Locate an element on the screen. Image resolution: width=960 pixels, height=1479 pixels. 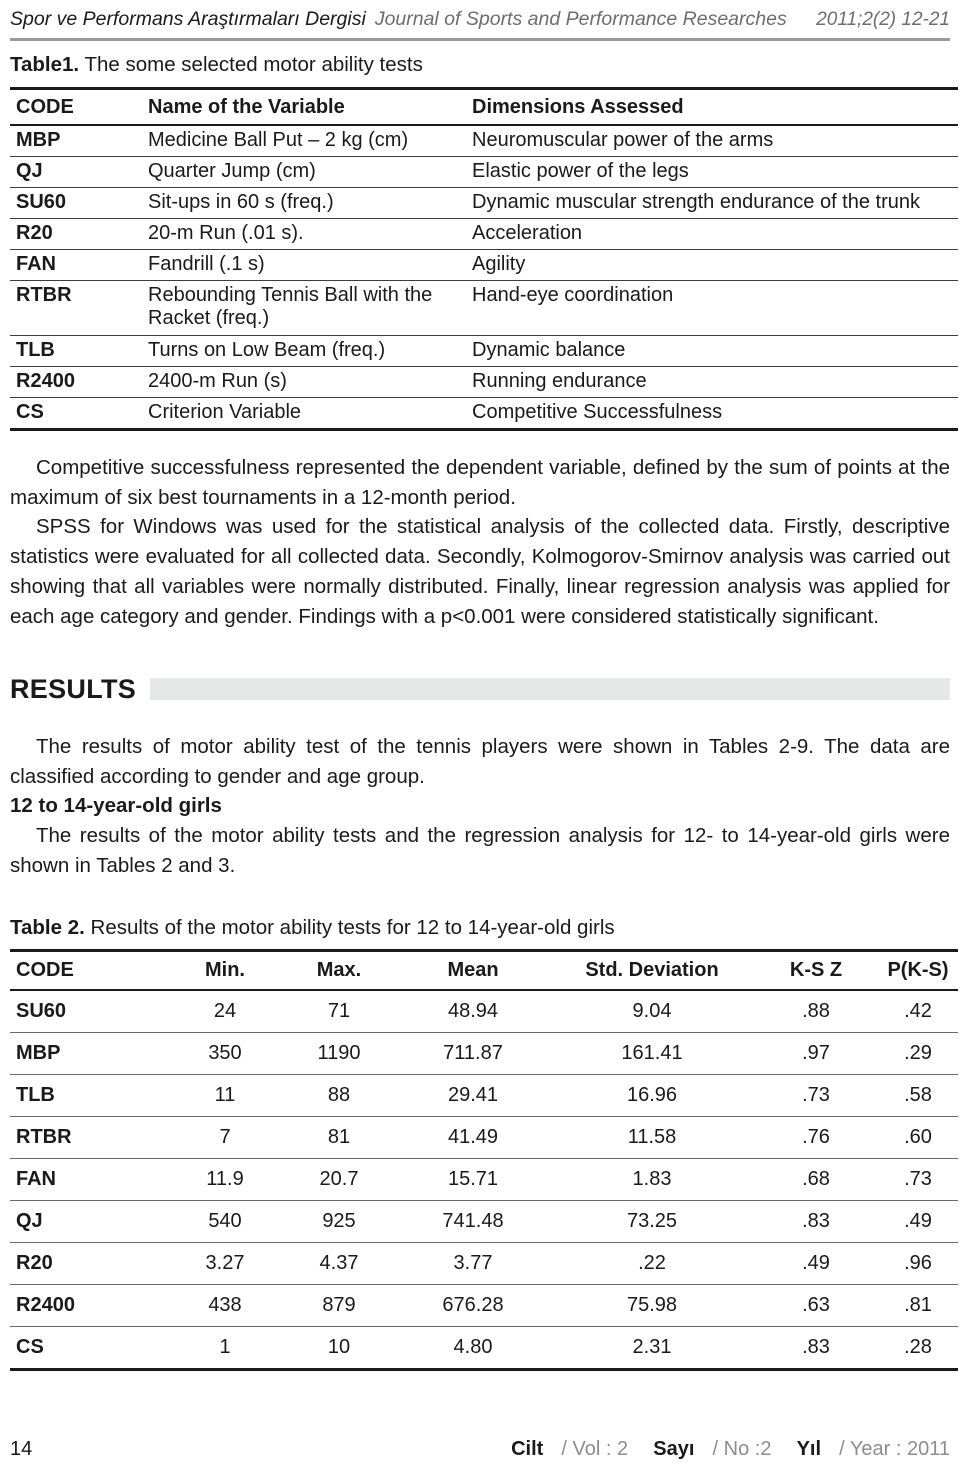
results-heading-bar is located at coordinates (550, 689).